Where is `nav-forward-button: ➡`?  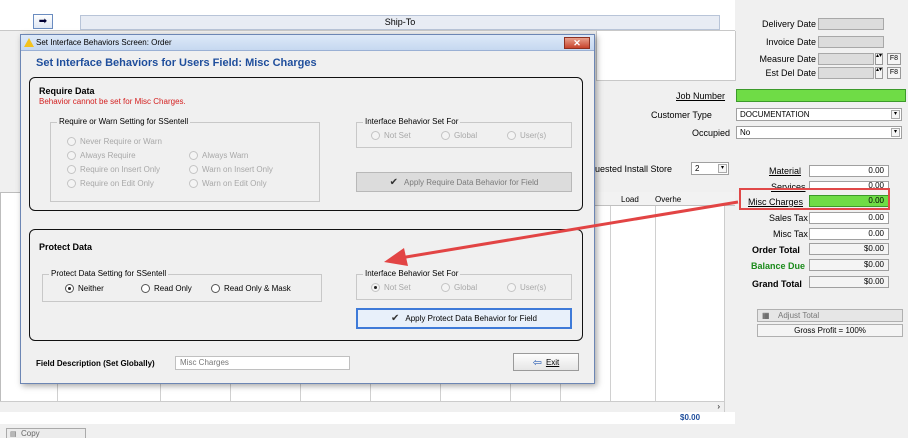 nav-forward-button: ➡ is located at coordinates (43, 21).